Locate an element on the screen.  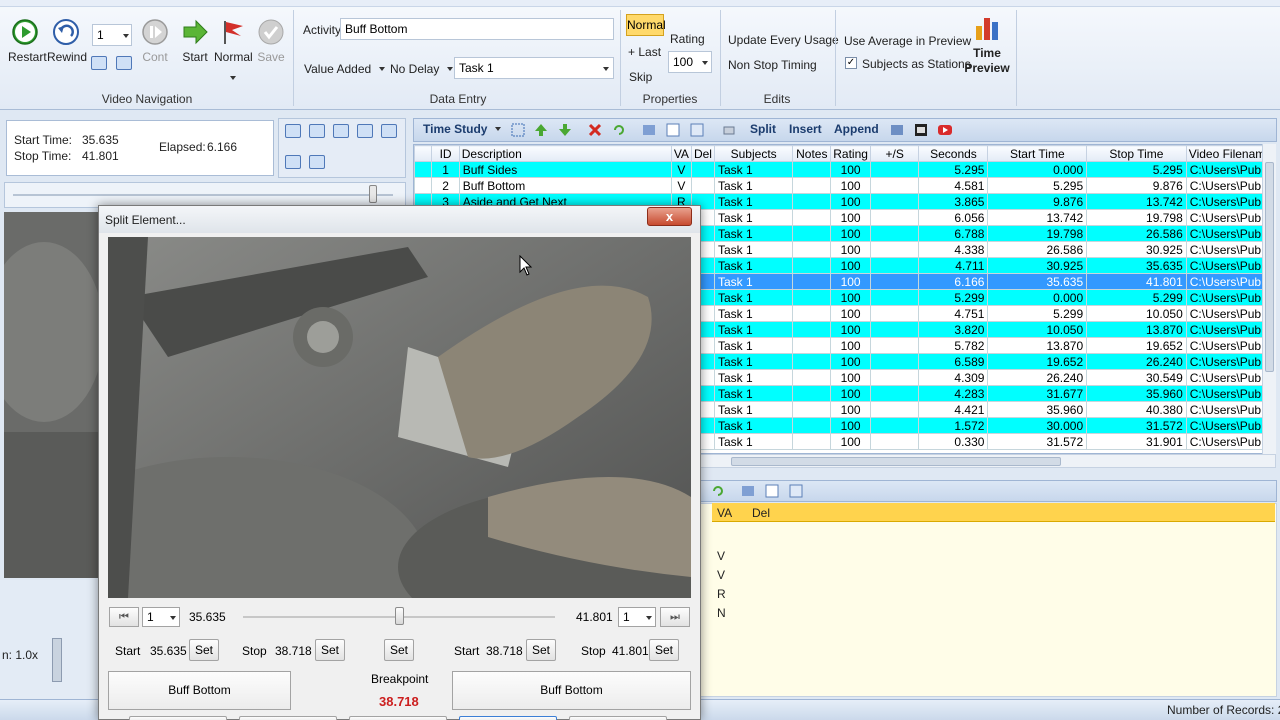
cell-seconds: 6.589 is located at coordinates (953, 361).